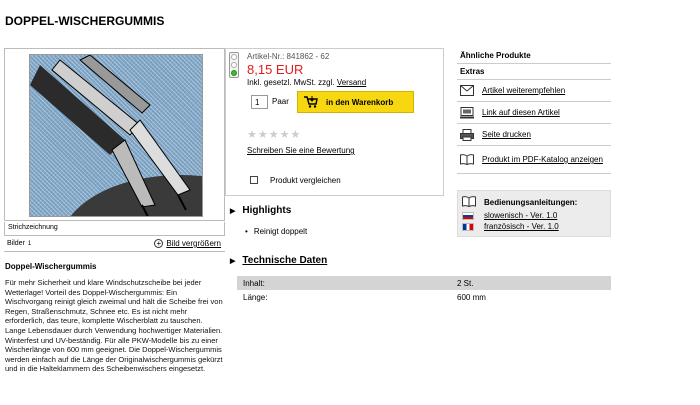 Image resolution: width=700 pixels, height=405 pixels. I want to click on table-key: Länge:, so click(255, 297).